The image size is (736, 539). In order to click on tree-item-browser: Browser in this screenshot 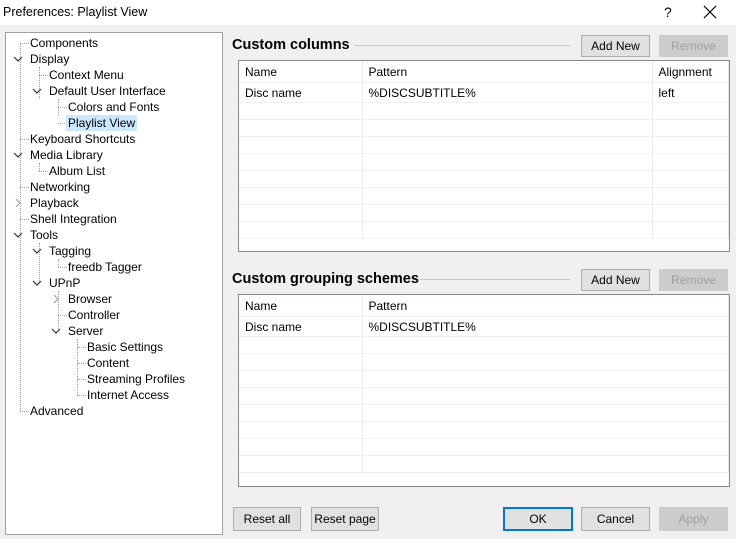, I will do `click(90, 299)`.